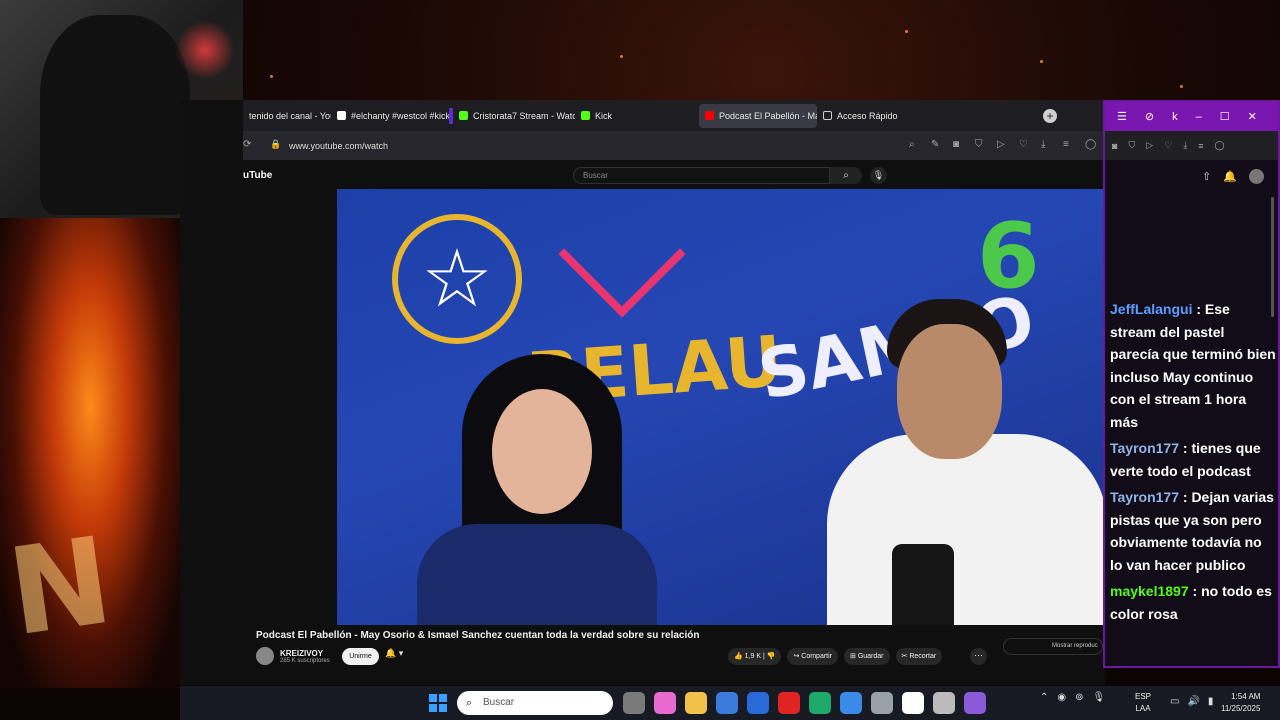 The height and width of the screenshot is (720, 1280). What do you see at coordinates (1199, 117) in the screenshot?
I see `minimize-icon: –` at bounding box center [1199, 117].